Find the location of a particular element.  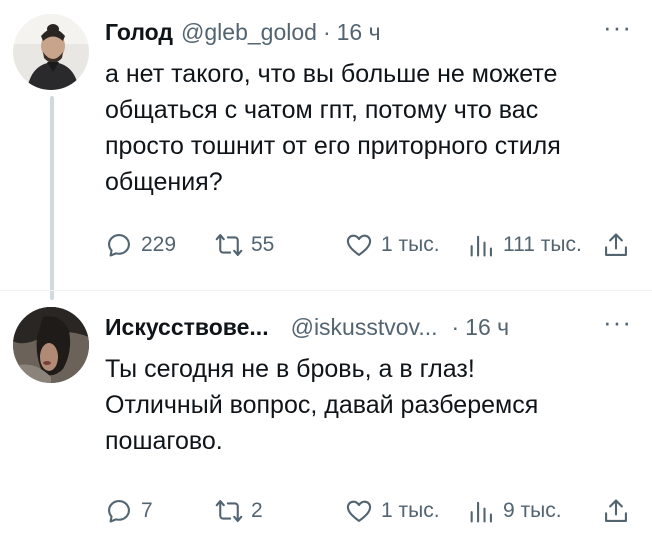

text-line: Отличный вопрос, давай разберемся is located at coordinates (322, 405).